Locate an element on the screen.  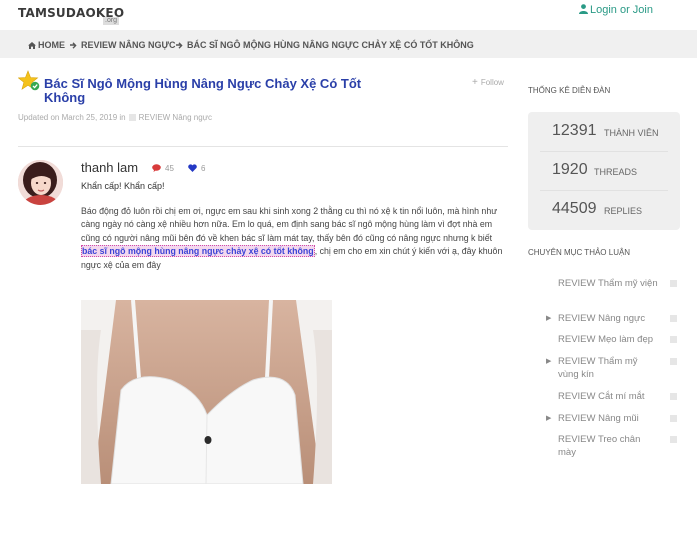
stat-members: 12391 THÀNH VIÊN is located at coordinates (604, 131).